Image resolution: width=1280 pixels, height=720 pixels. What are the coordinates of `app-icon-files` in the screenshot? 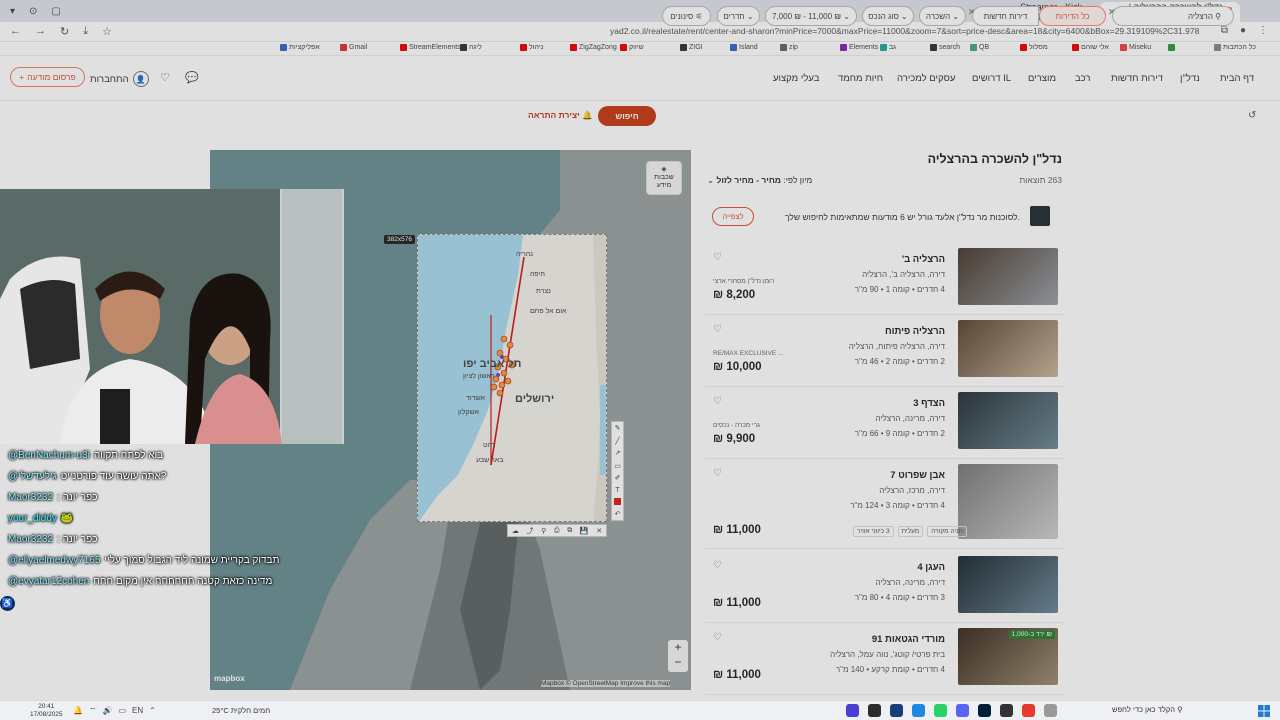 It's located at (896, 710).